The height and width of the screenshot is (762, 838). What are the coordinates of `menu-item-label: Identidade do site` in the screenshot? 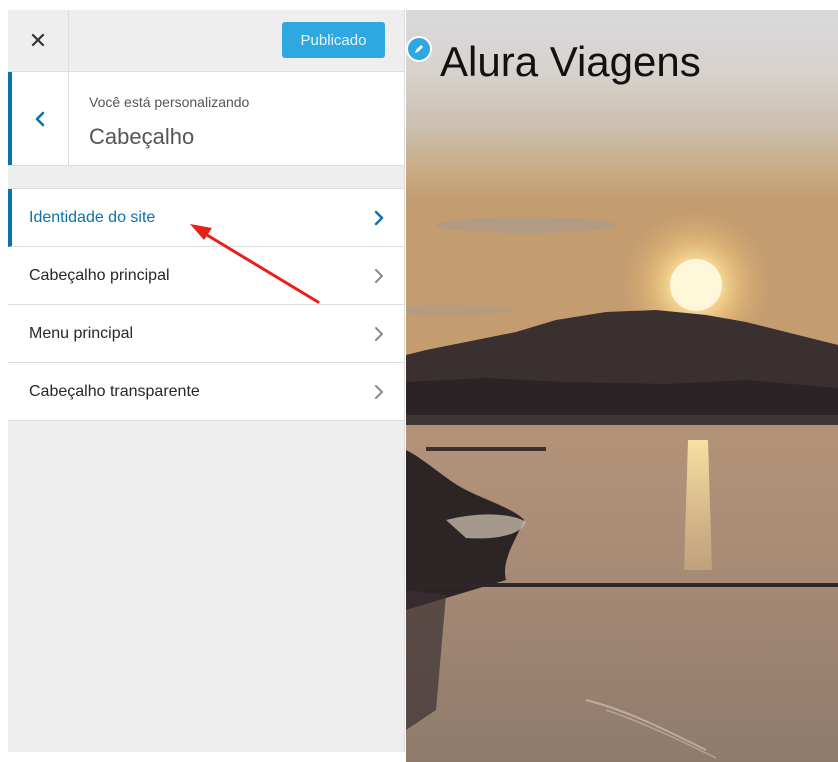 It's located at (92, 217).